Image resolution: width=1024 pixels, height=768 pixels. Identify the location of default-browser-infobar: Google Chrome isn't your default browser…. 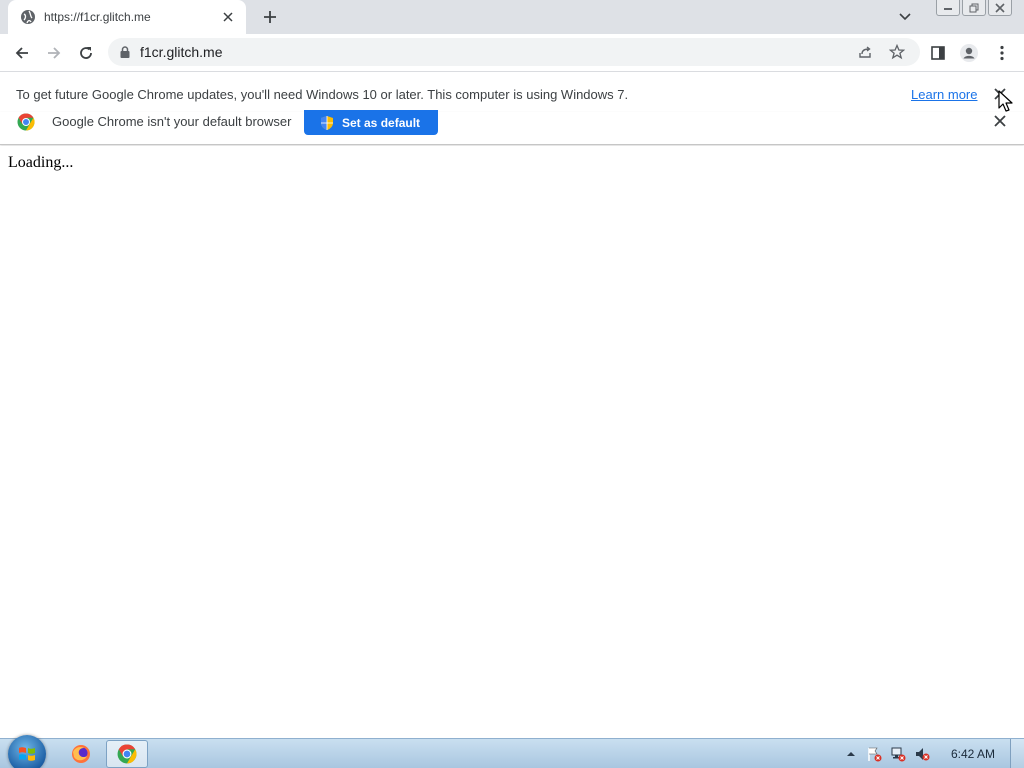
(512, 127).